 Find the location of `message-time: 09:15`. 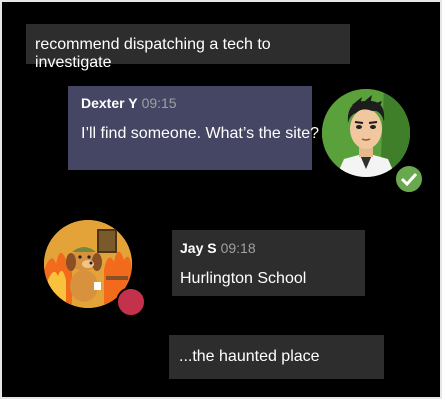

message-time: 09:15 is located at coordinates (159, 103).